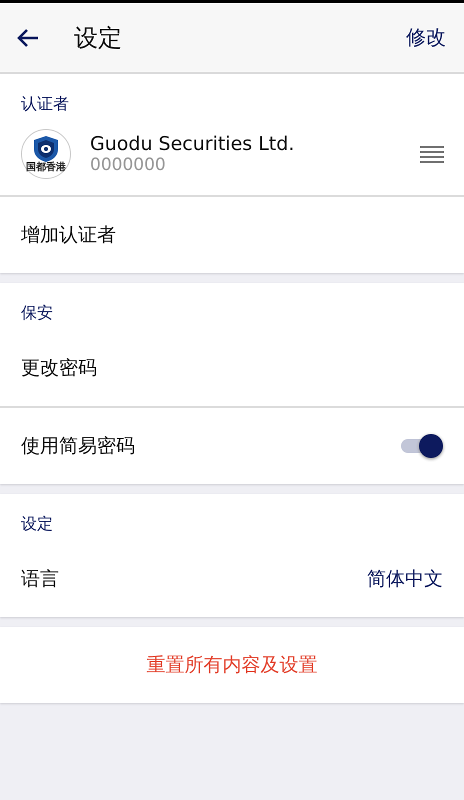 The image size is (464, 800). What do you see at coordinates (426, 37) in the screenshot?
I see `edit-button: 修改` at bounding box center [426, 37].